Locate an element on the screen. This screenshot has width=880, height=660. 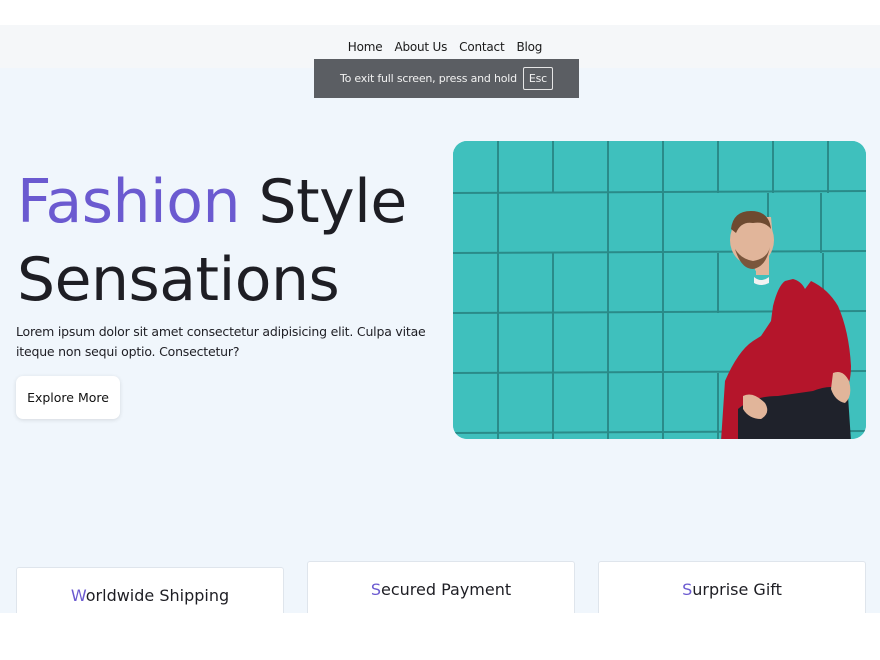
fullscreen-exit-notice: To exit full screen, press and hold Esc is located at coordinates (446, 78).